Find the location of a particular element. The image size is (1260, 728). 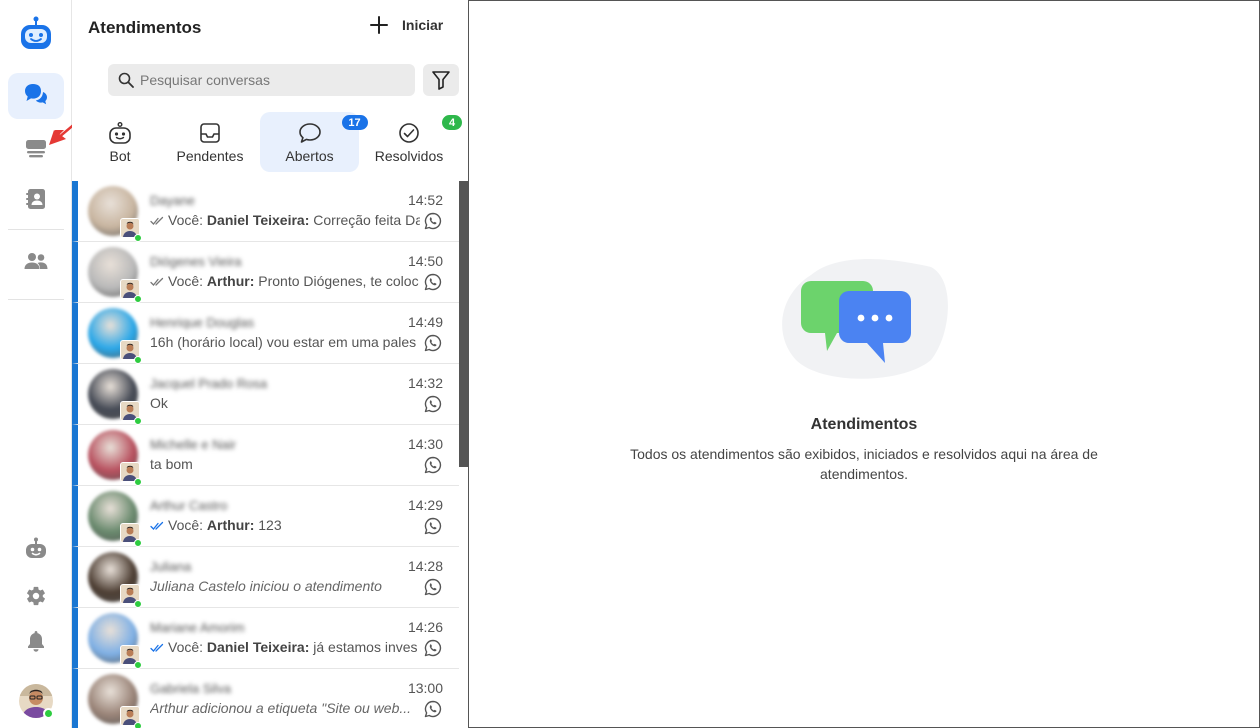

message-preview: ta bom is located at coordinates (285, 464).